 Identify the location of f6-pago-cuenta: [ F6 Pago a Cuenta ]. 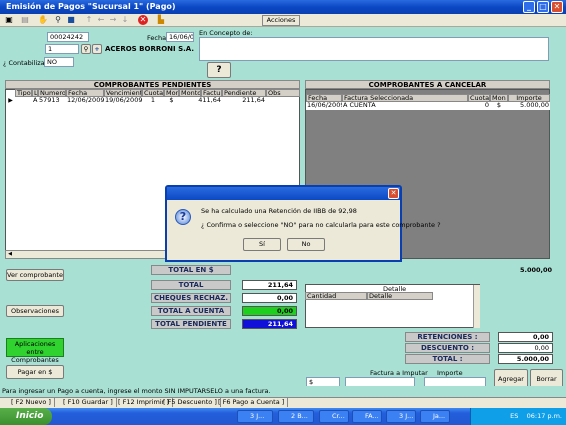
(252, 402).